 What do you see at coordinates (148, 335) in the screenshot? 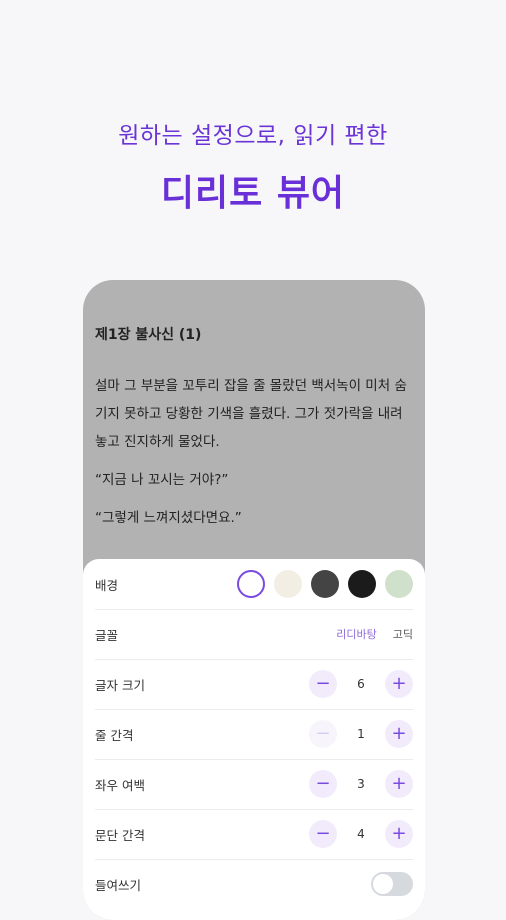
I see `chapter-title: 제1장 불사신 (1)` at bounding box center [148, 335].